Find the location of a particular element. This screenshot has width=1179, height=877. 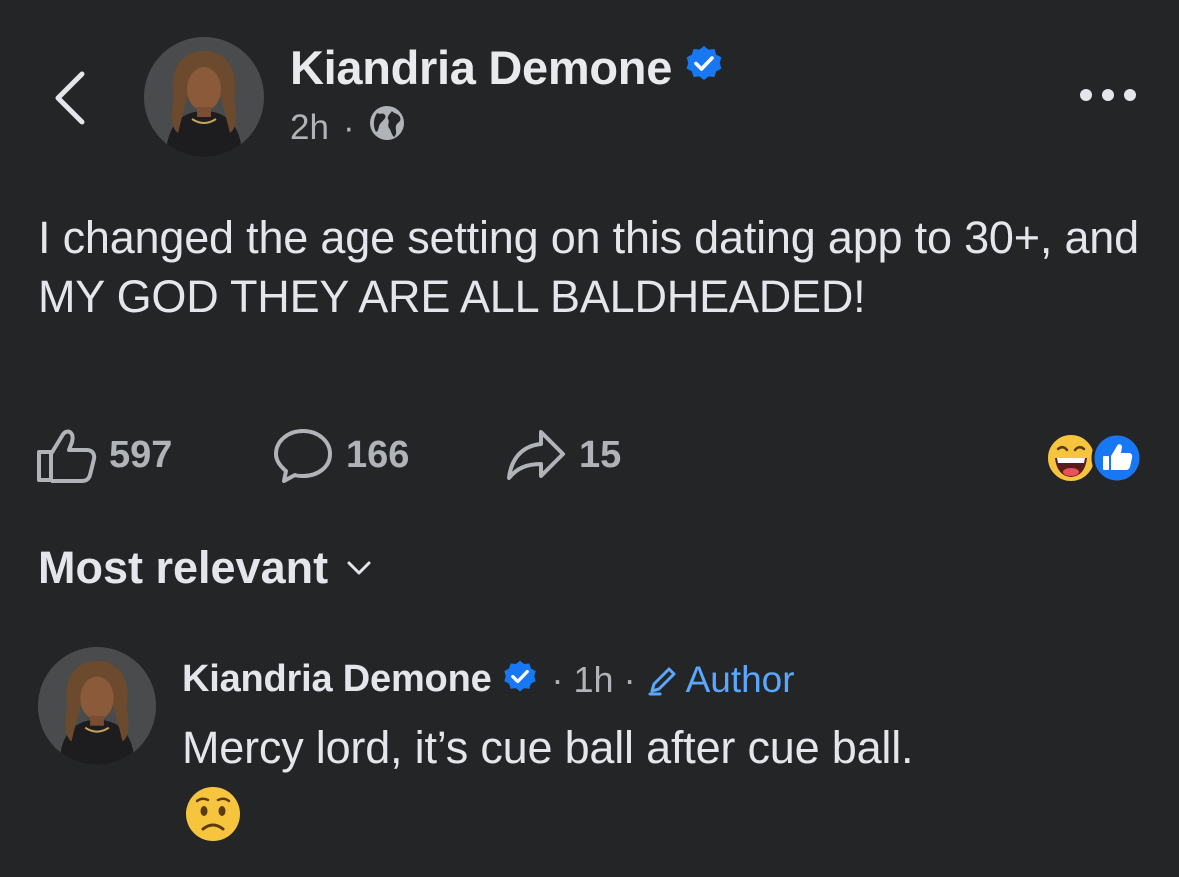

avatar is located at coordinates (204, 97).